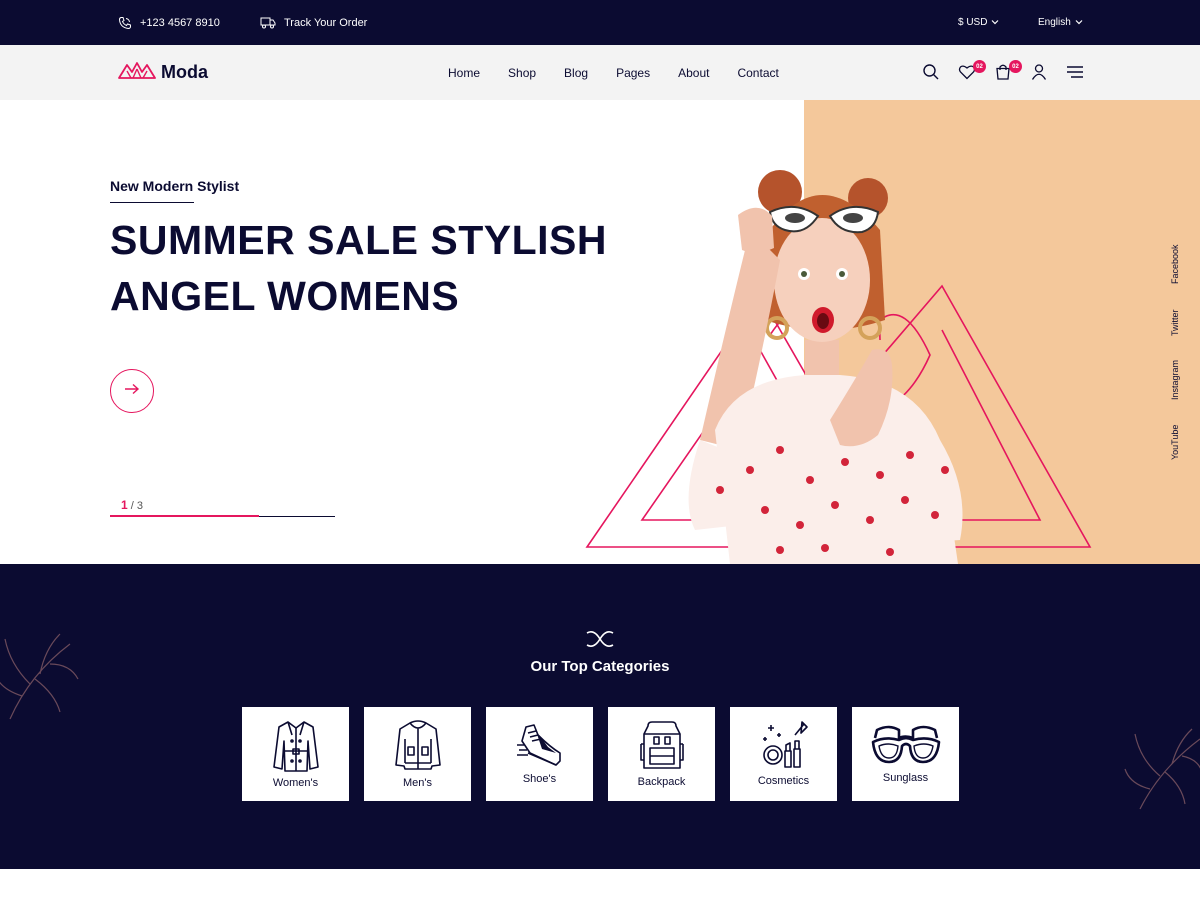 This screenshot has width=1200, height=900. Describe the element at coordinates (180, 22) in the screenshot. I see `phone-number: +123 4567 8910` at that location.